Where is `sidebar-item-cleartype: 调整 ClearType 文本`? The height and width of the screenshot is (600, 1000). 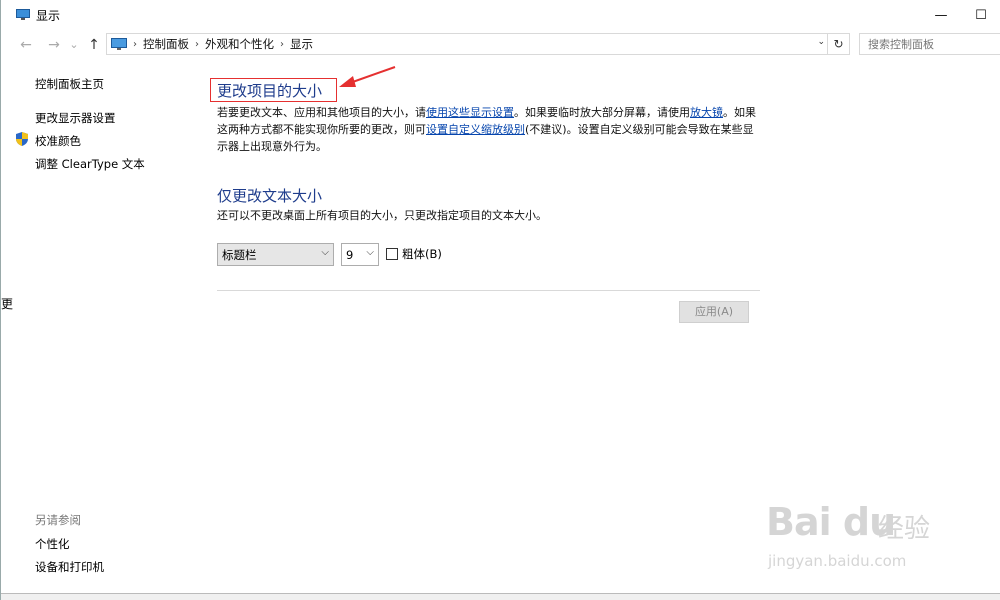
sidebar-item-cleartype: 调整 ClearType 文本 is located at coordinates (90, 164).